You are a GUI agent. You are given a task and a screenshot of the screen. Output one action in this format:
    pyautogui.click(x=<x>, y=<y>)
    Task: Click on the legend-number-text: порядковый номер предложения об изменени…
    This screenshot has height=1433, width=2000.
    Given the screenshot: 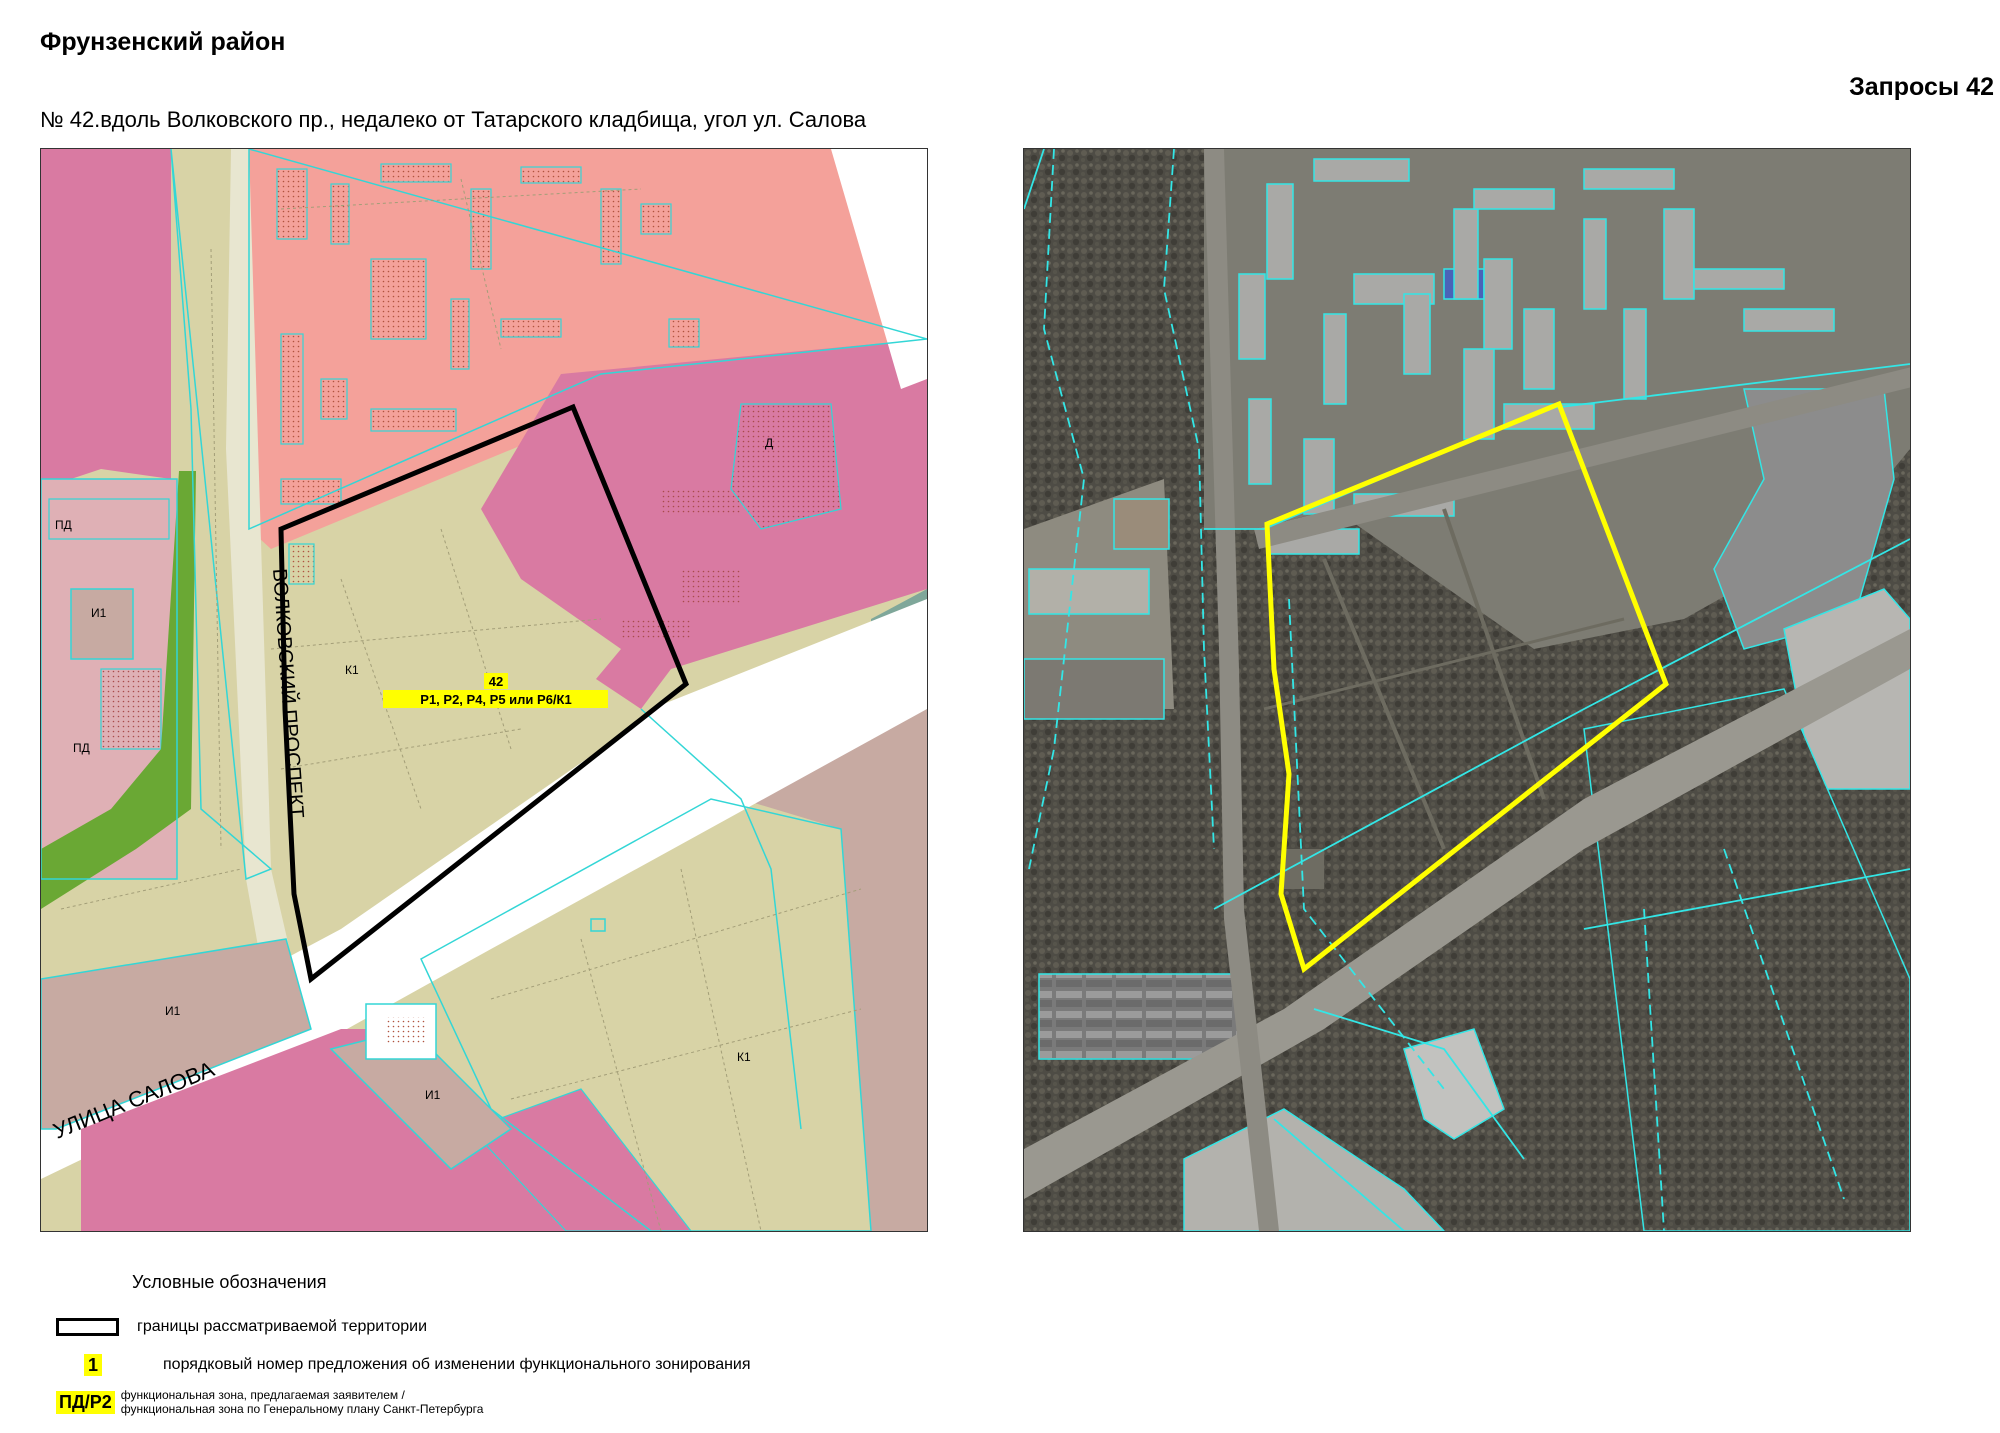 What is the action you would take?
    pyautogui.click(x=457, y=1364)
    